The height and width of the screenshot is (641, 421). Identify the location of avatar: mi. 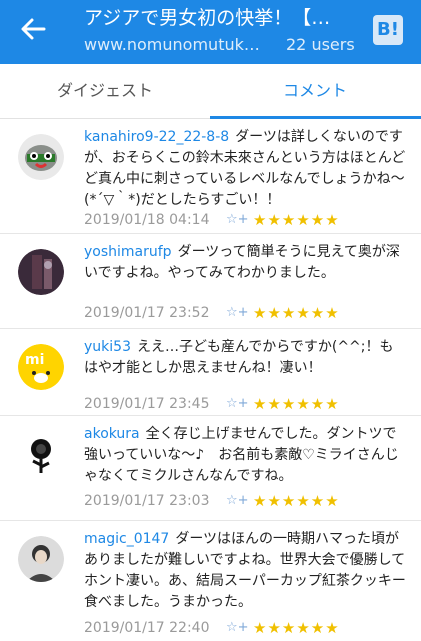
(41, 367).